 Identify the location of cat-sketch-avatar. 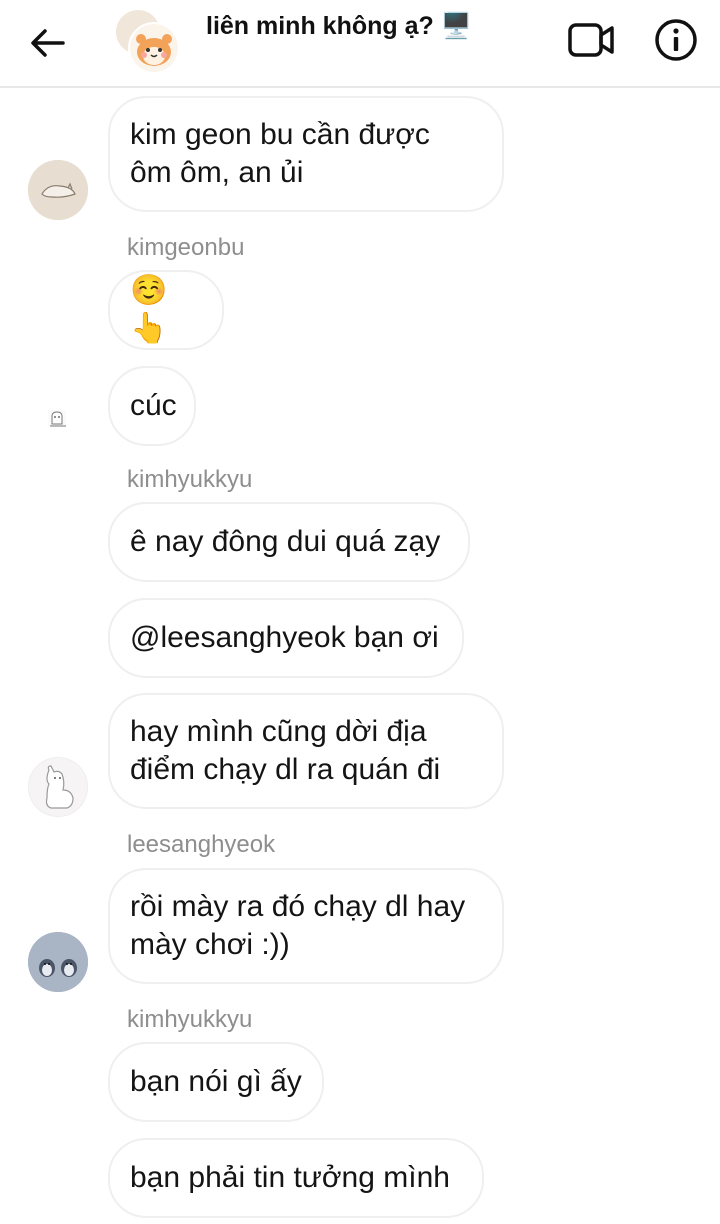
(58, 190).